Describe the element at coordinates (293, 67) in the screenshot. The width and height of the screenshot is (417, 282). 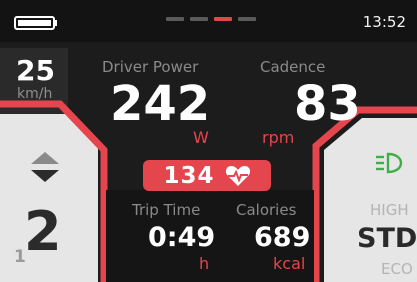
I see `cadence-label: Cadence` at that location.